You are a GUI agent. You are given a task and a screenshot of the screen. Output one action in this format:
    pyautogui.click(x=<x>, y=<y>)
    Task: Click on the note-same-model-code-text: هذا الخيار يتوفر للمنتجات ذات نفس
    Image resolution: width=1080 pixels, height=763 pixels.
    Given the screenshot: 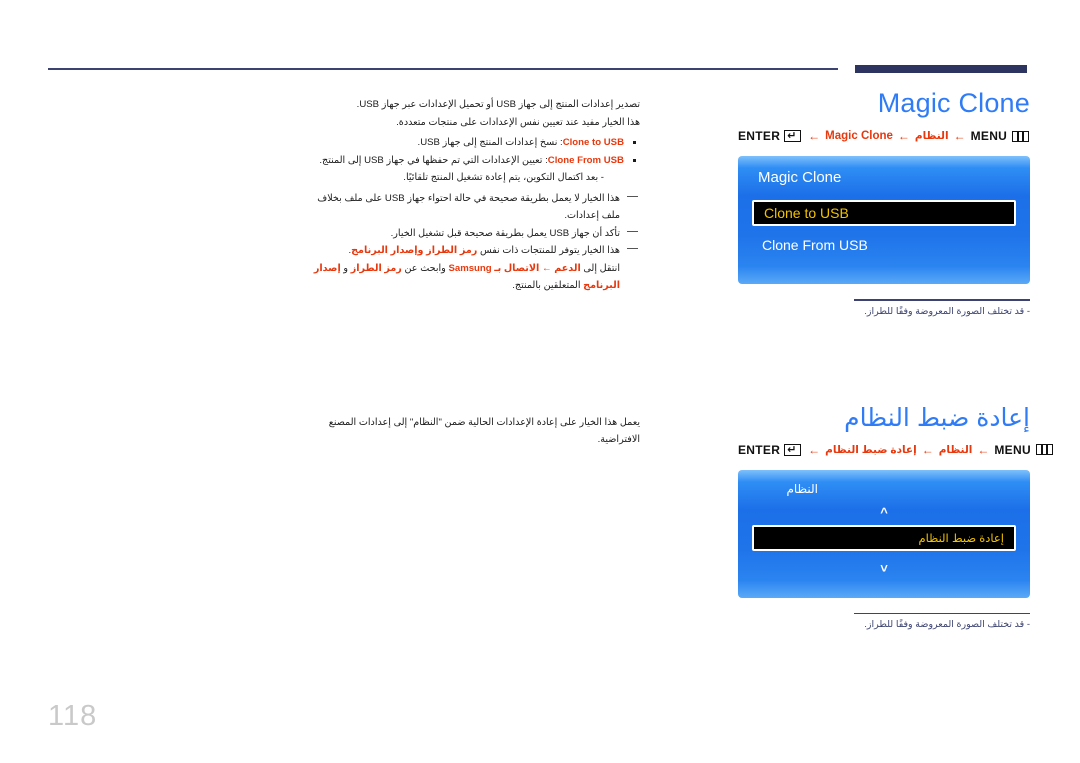 What is the action you would take?
    pyautogui.click(x=548, y=250)
    